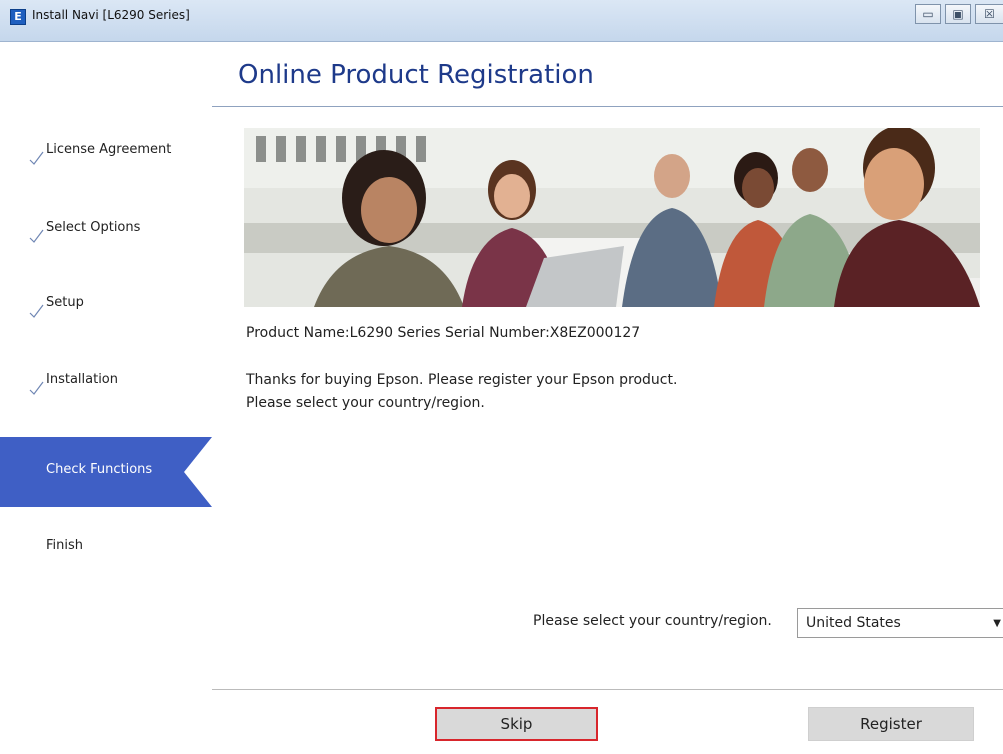  Describe the element at coordinates (891, 724) in the screenshot. I see `register-button: Register` at that location.